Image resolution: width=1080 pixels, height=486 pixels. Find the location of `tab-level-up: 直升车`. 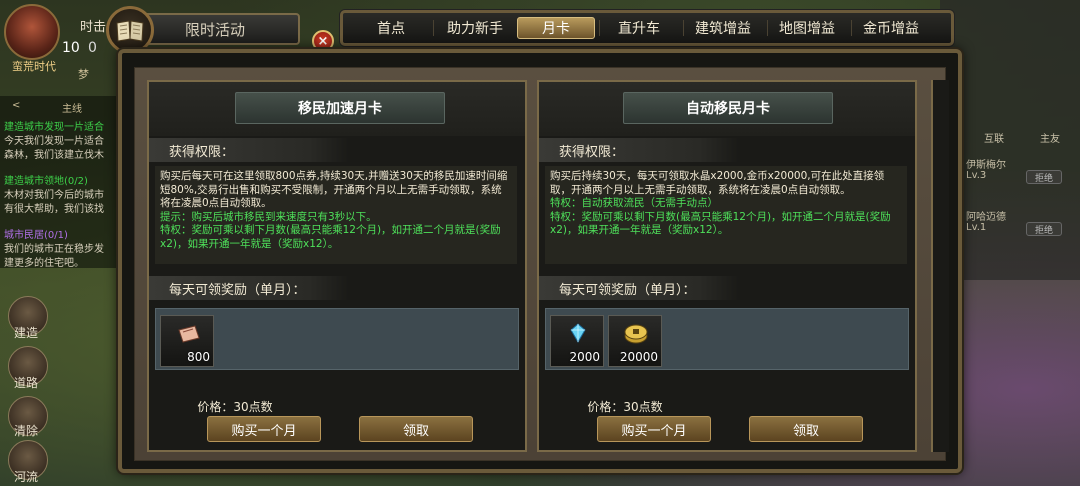

tab-level-up: 直升车 is located at coordinates (639, 28).